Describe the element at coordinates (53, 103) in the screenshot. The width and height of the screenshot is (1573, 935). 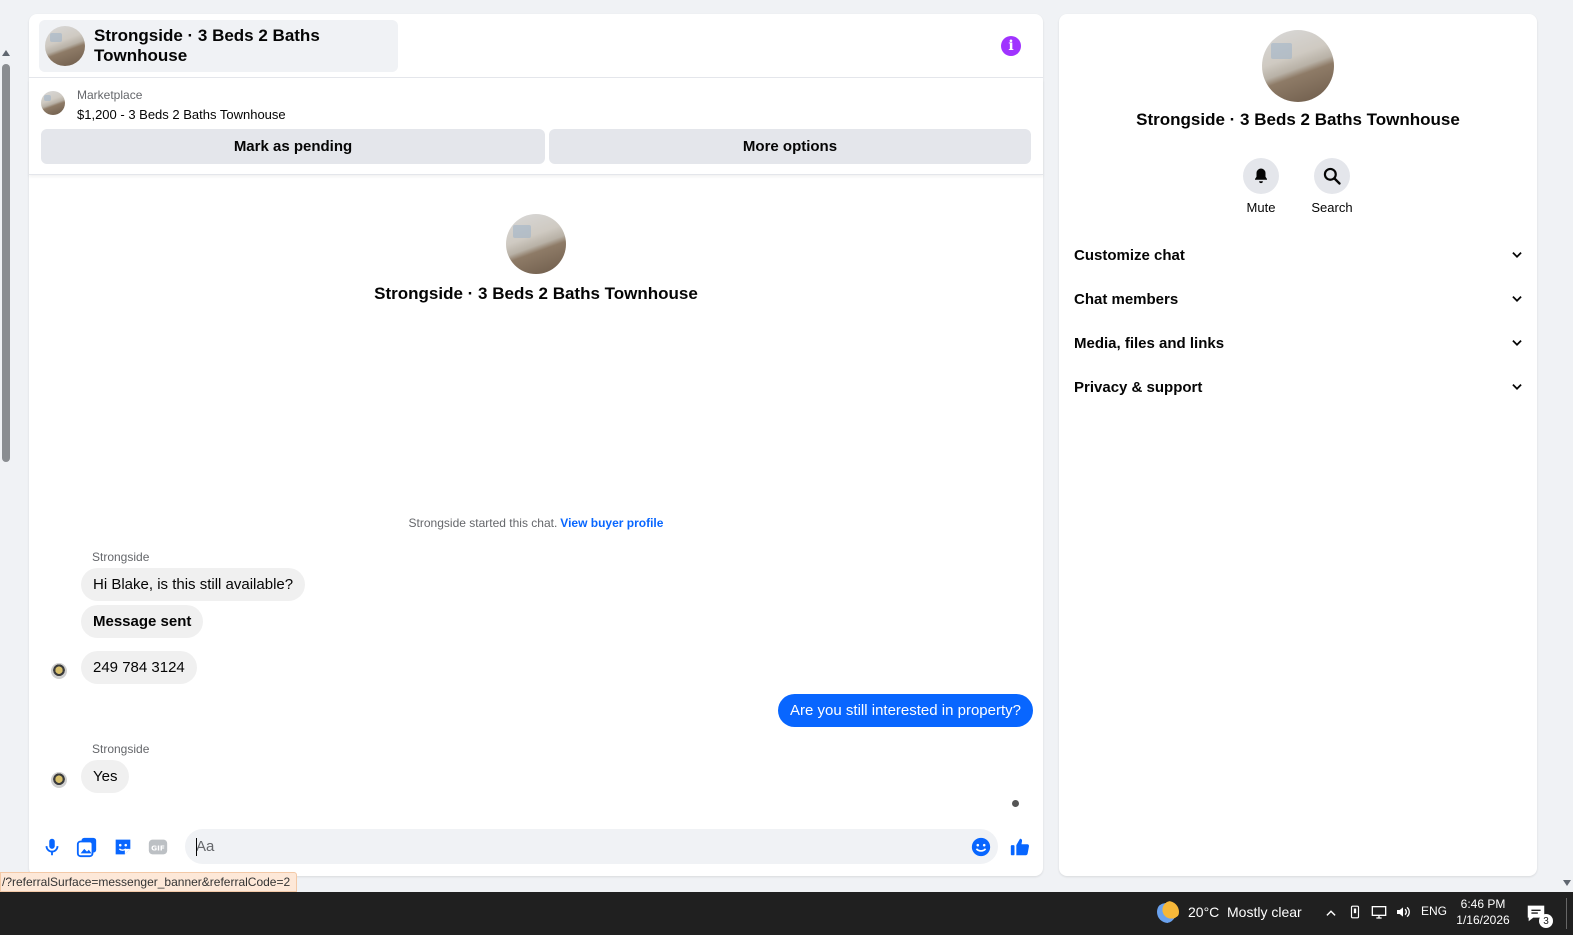
I see `listing-thumbnail` at that location.